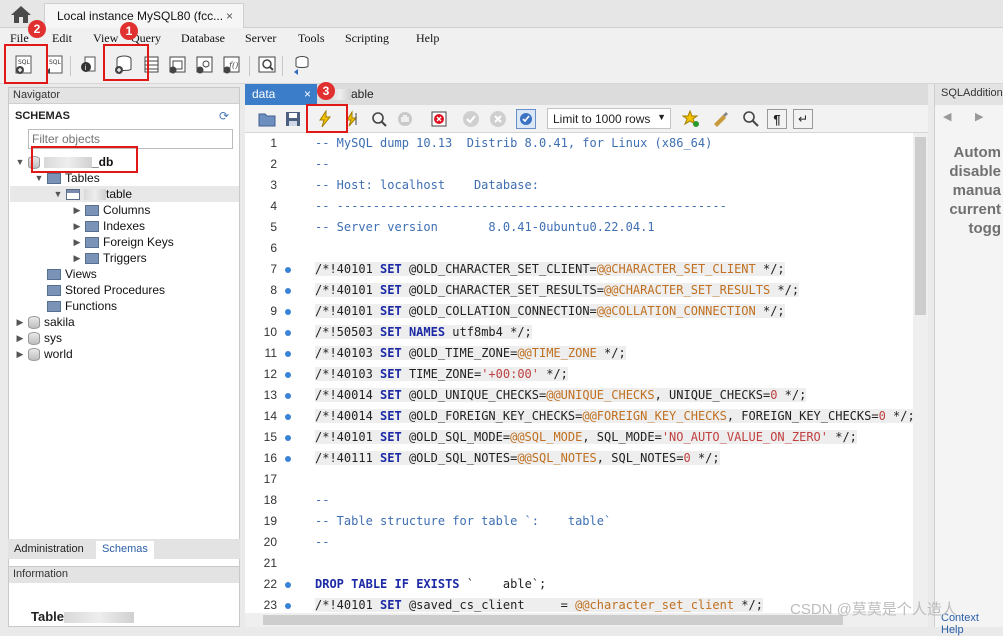  Describe the element at coordinates (86, 68) in the screenshot. I see `svg-text: i` at that location.